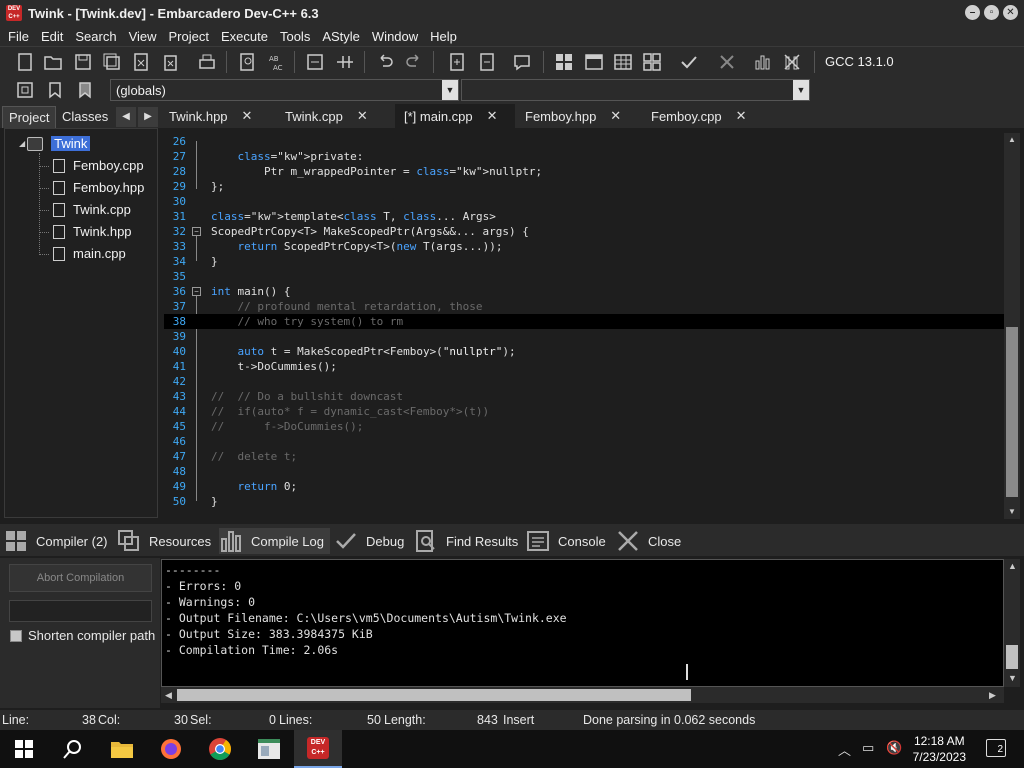 The width and height of the screenshot is (1024, 768). I want to click on run-icon, so click(594, 62).